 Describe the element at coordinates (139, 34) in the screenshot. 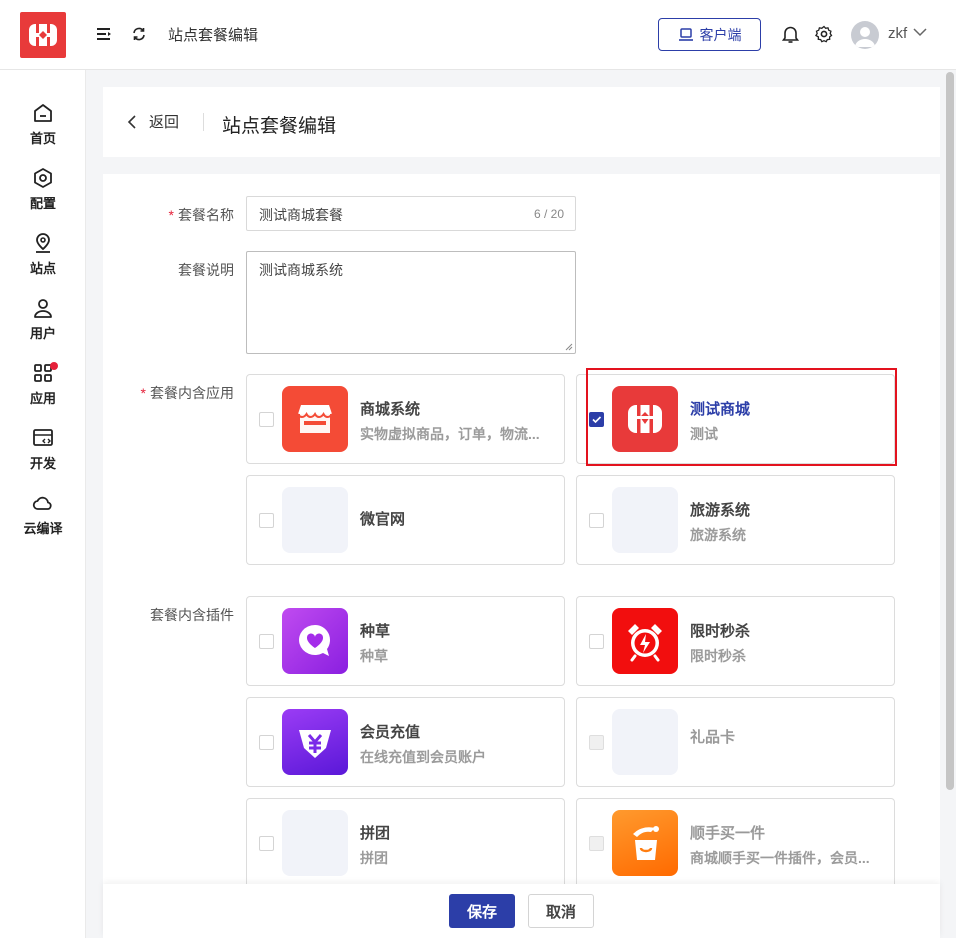

I see `refresh-icon` at that location.